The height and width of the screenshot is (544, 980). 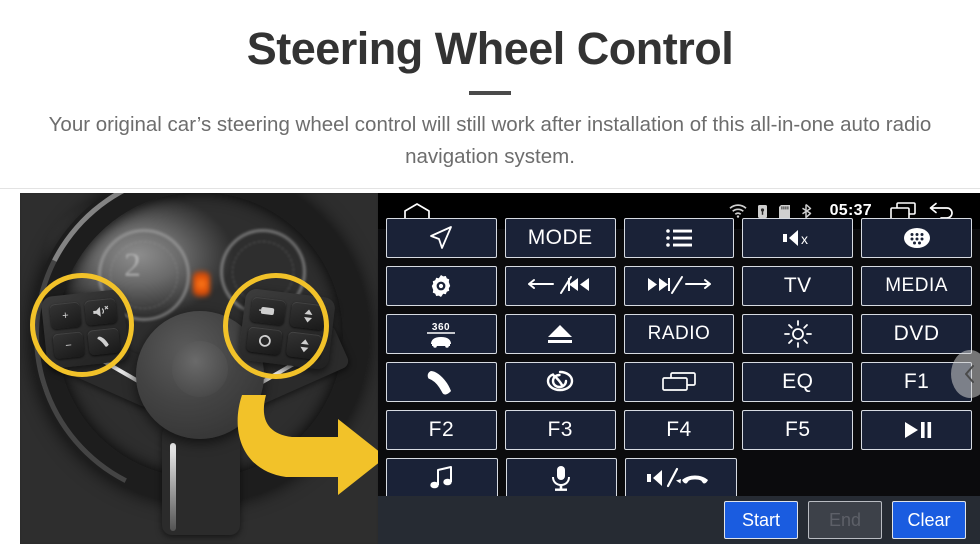 What do you see at coordinates (761, 520) in the screenshot?
I see `start-button: Start` at bounding box center [761, 520].